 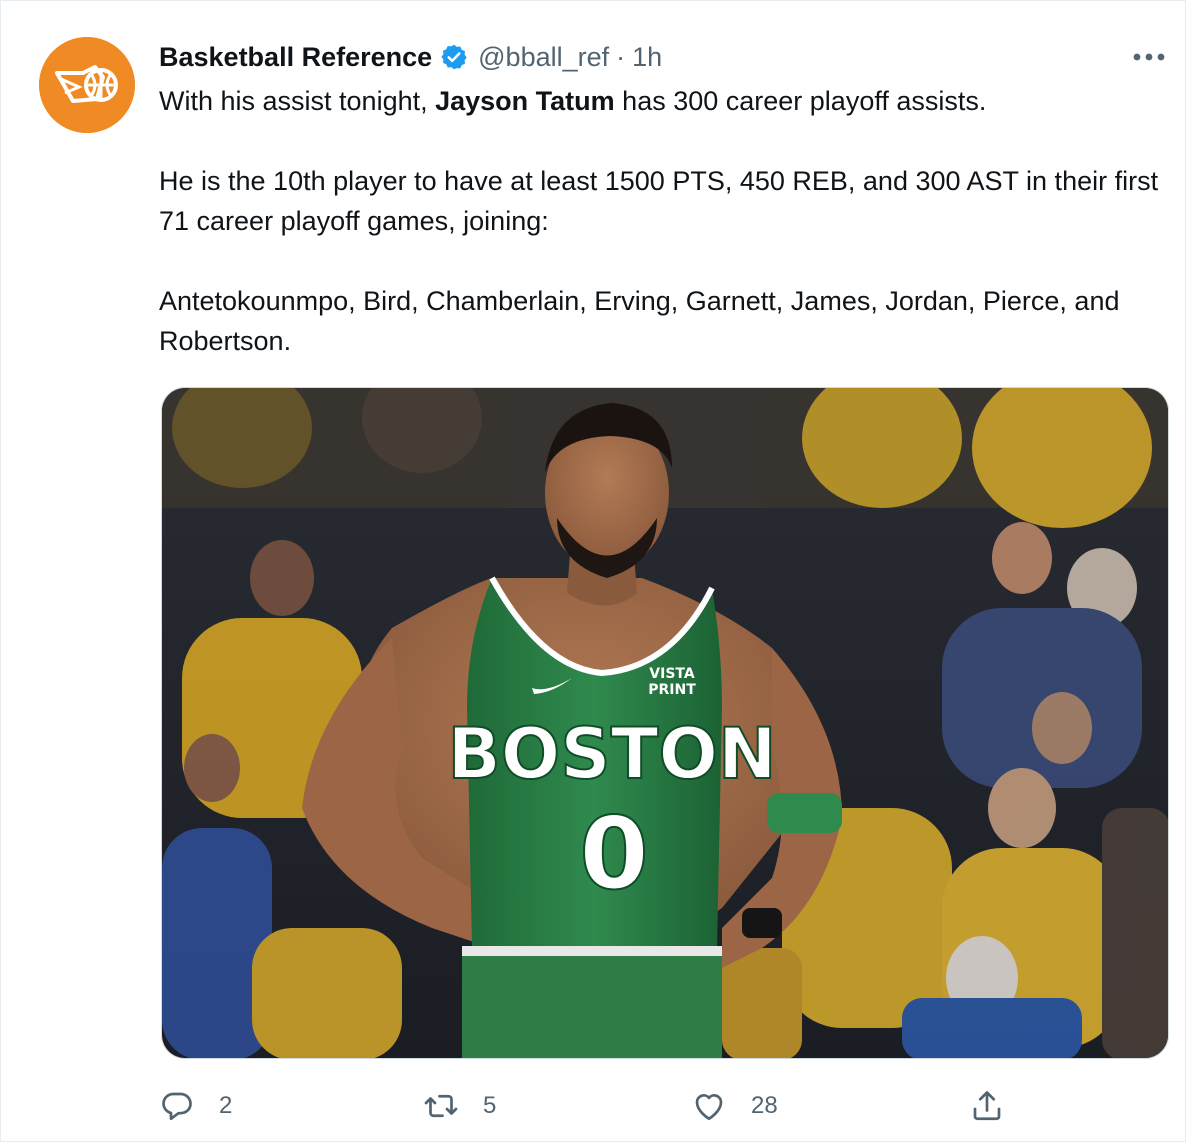 I want to click on player-name-bold: Jayson Tatum, so click(x=525, y=101).